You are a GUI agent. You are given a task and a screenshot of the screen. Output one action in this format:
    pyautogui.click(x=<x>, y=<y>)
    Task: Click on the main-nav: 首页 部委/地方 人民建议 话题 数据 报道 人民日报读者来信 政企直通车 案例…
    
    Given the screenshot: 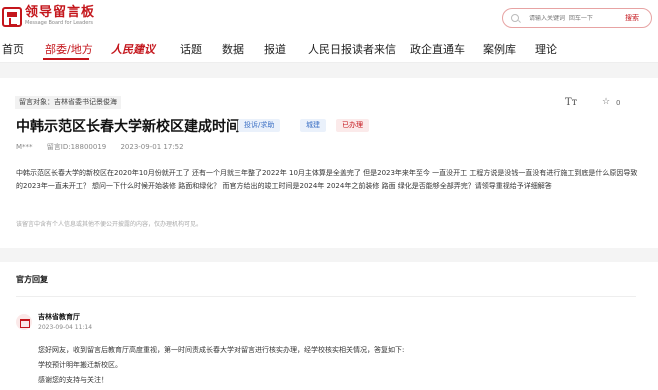 What is the action you would take?
    pyautogui.click(x=329, y=48)
    